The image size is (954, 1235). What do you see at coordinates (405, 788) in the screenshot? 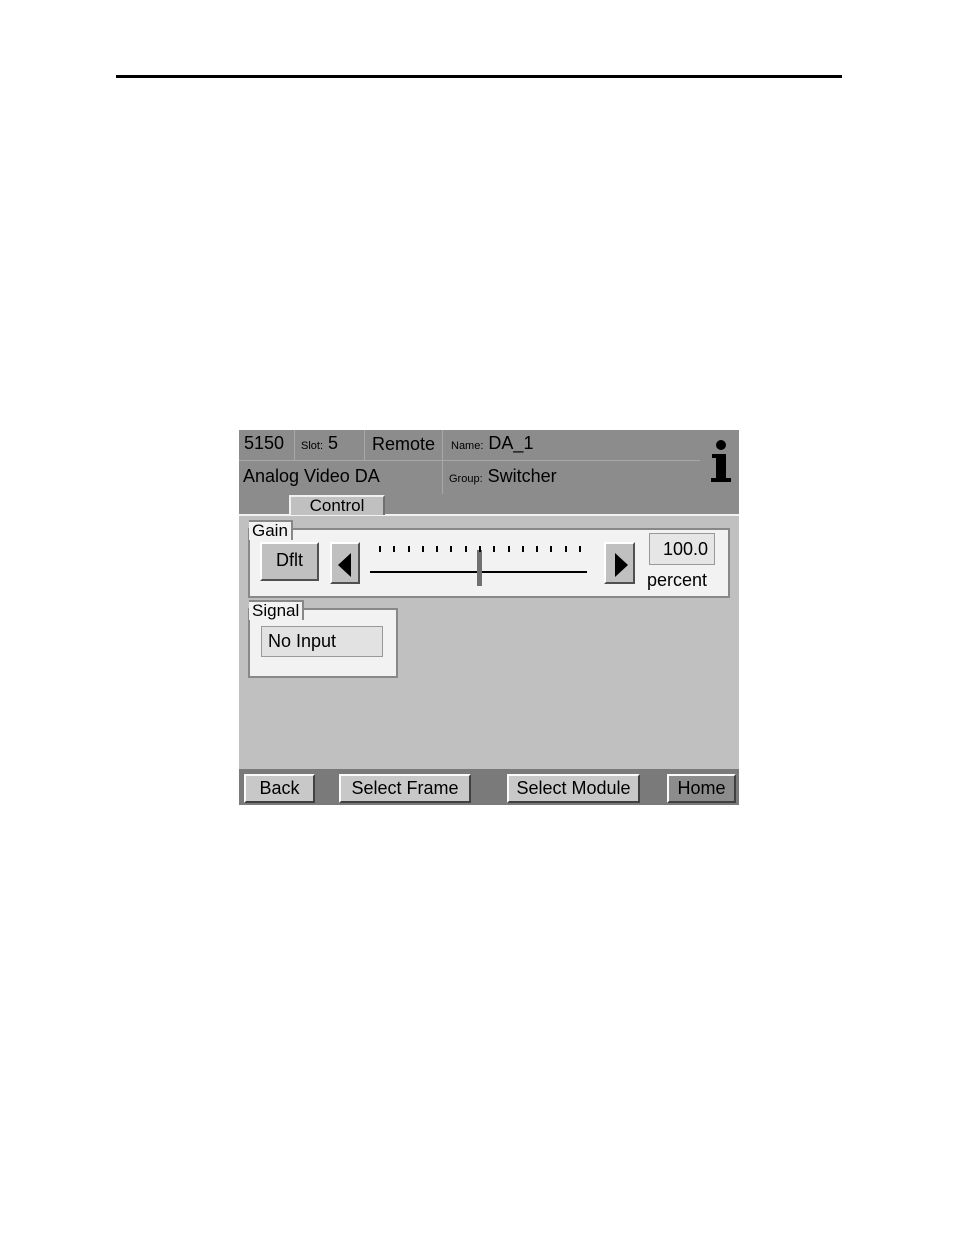
I see `select-frame-button: Select Frame` at bounding box center [405, 788].